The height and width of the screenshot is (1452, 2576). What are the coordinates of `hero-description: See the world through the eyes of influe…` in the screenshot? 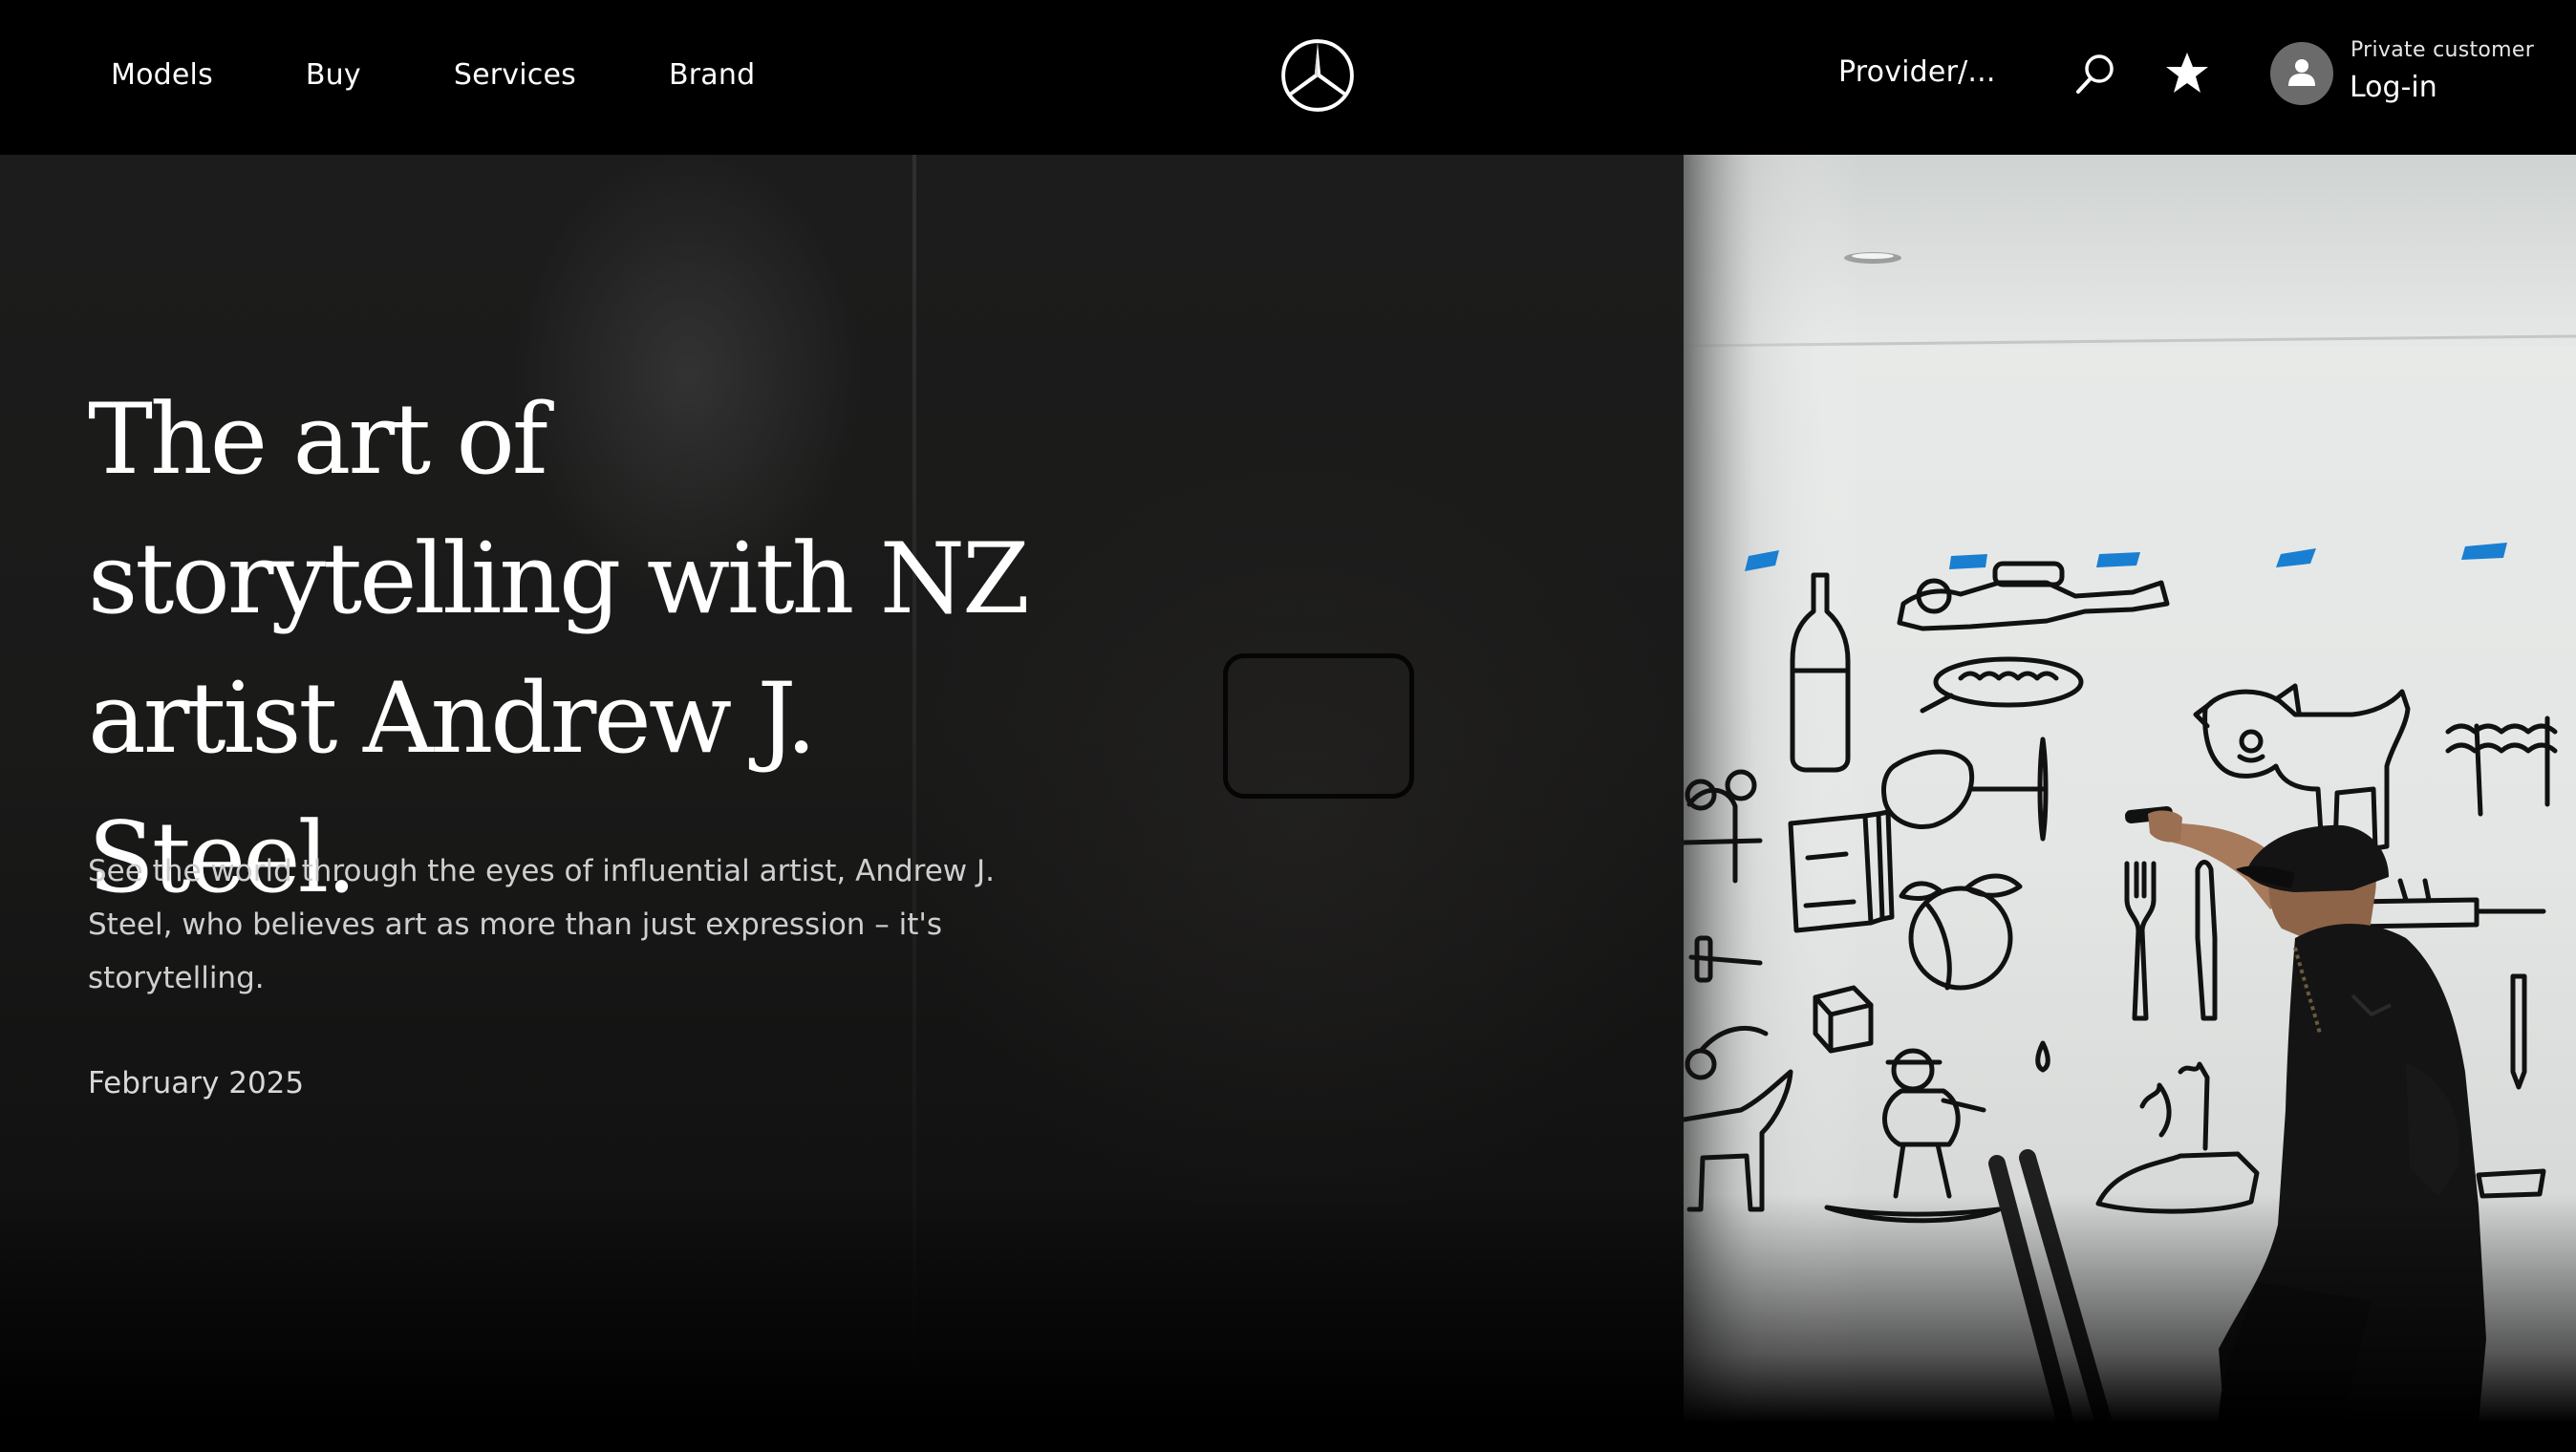 It's located at (542, 924).